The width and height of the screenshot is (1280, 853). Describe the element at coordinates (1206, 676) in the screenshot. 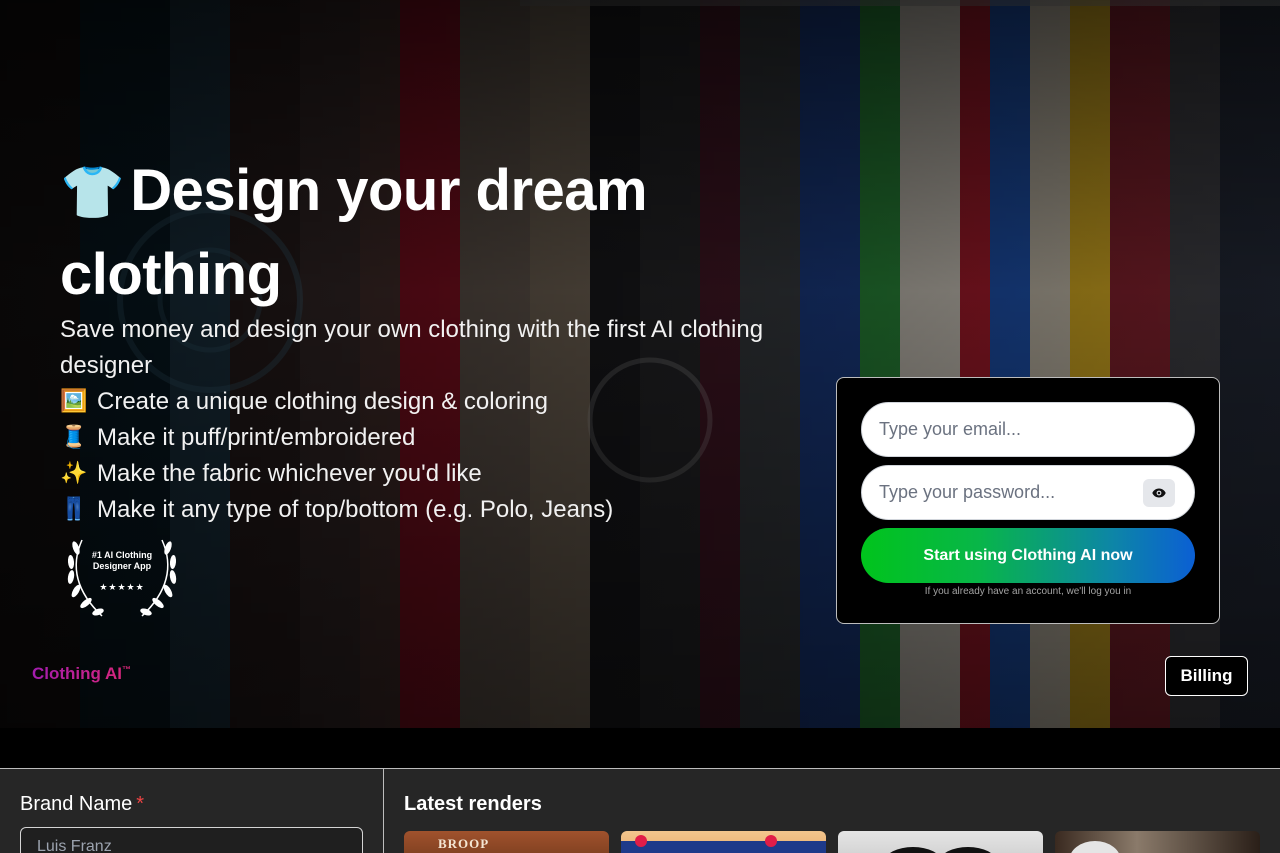

I see `billing-button: Billing` at that location.